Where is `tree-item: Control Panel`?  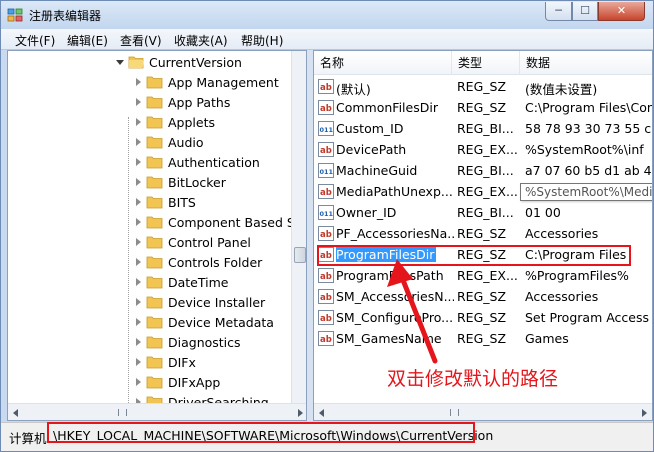
tree-item: Control Panel is located at coordinates (157, 242).